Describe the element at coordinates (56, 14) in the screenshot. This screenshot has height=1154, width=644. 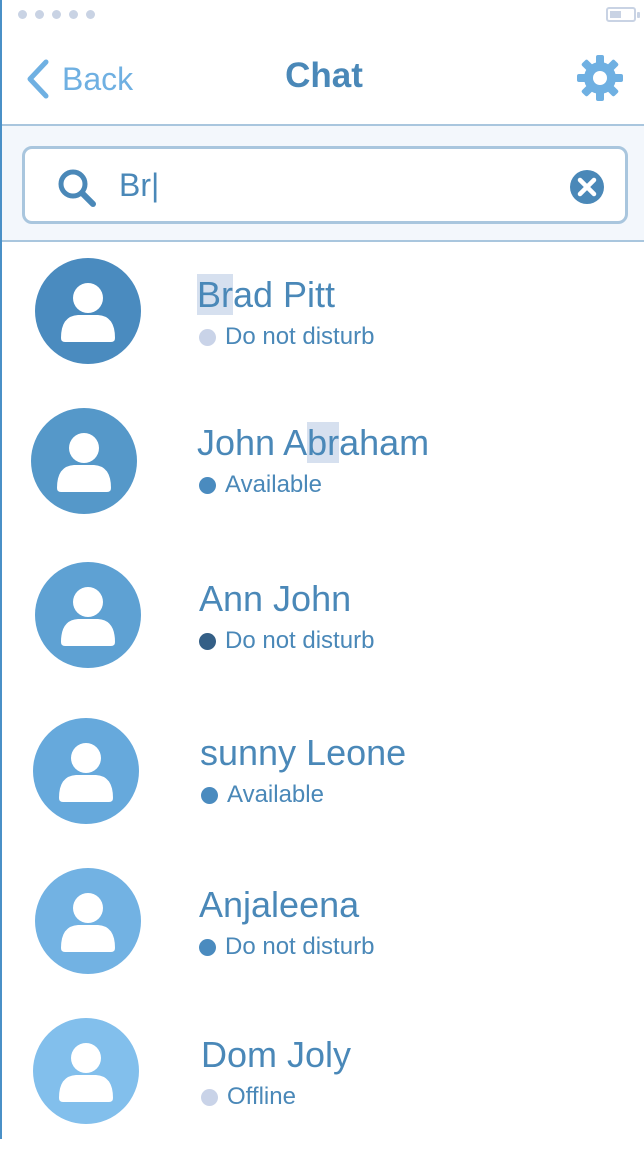
I see `signal-icon` at that location.